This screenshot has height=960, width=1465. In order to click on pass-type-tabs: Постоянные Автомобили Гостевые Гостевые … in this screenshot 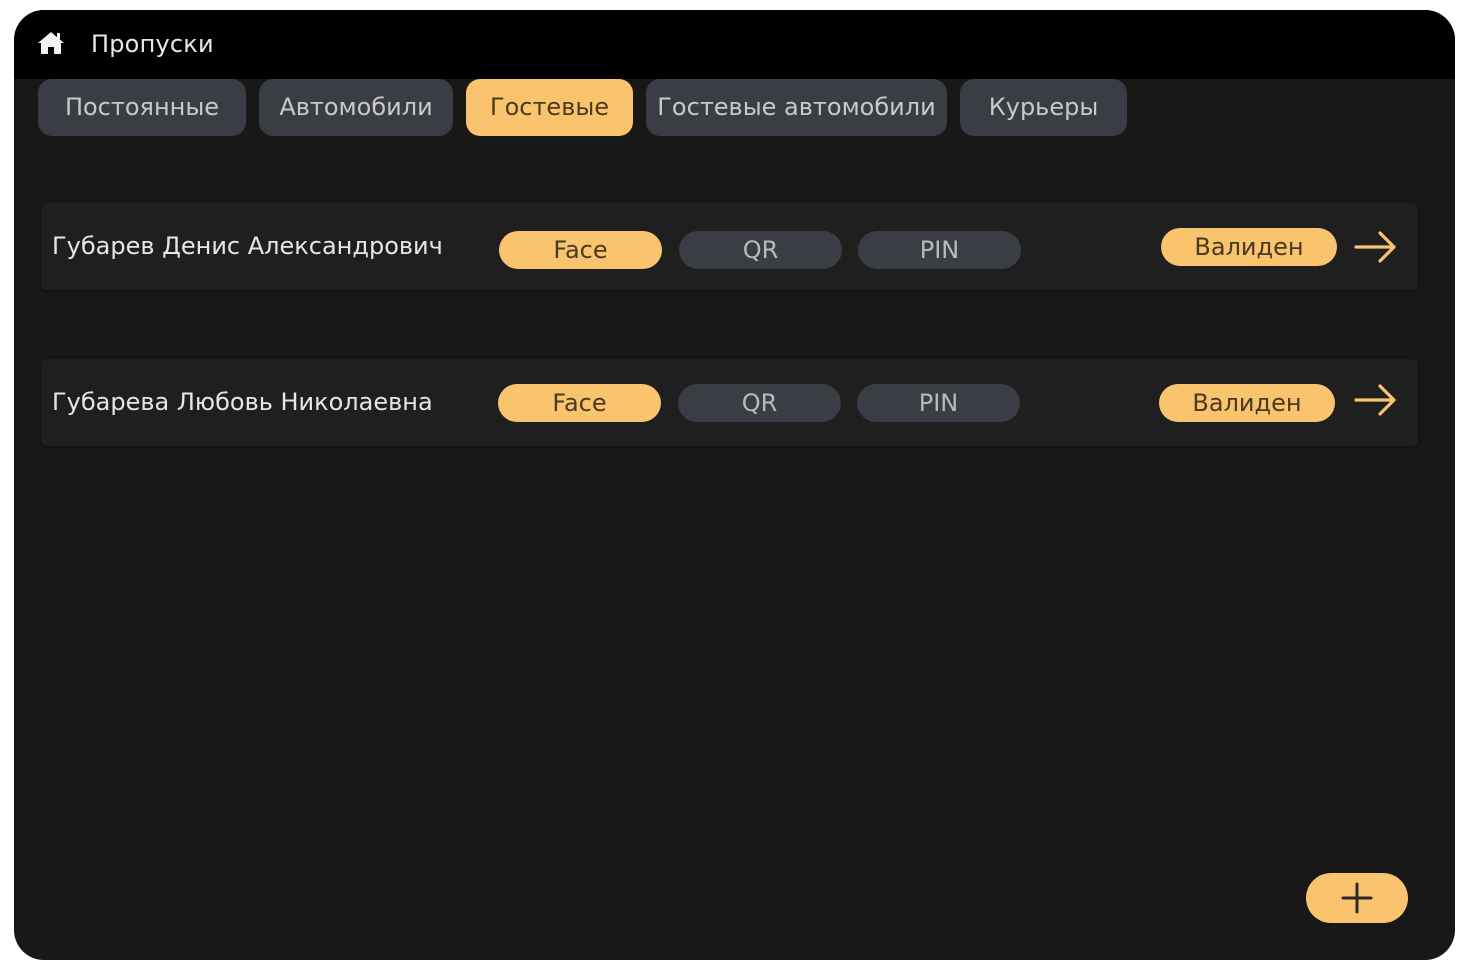, I will do `click(734, 108)`.